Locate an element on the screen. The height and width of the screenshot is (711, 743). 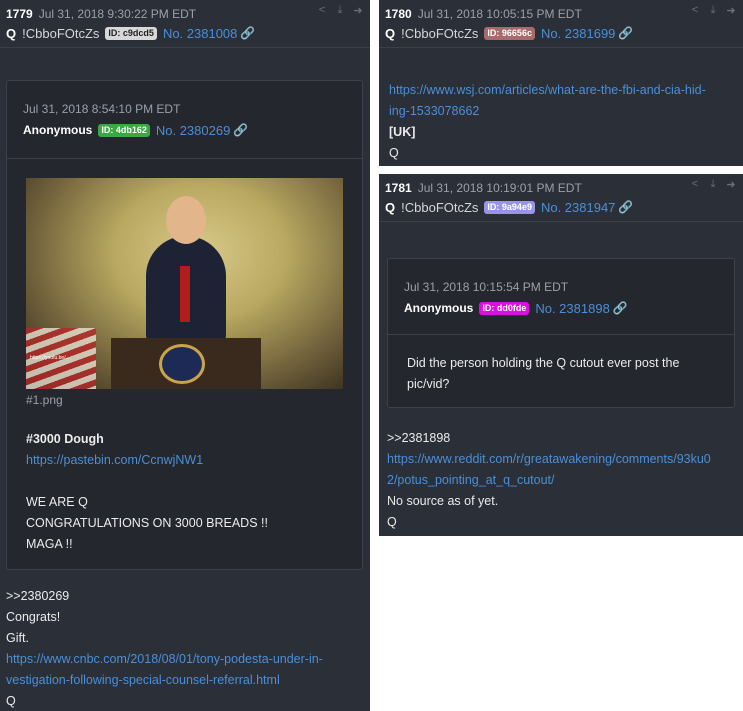
quoted-line: WE ARE Q is located at coordinates (57, 502).